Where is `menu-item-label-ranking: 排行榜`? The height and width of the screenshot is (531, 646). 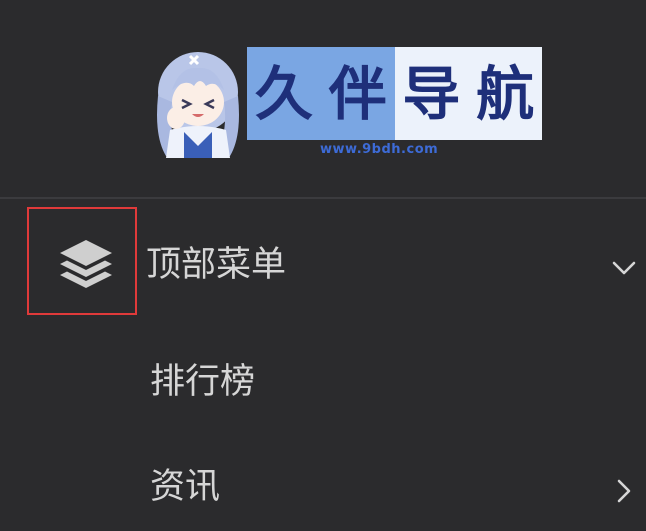 menu-item-label-ranking: 排行榜 is located at coordinates (202, 382).